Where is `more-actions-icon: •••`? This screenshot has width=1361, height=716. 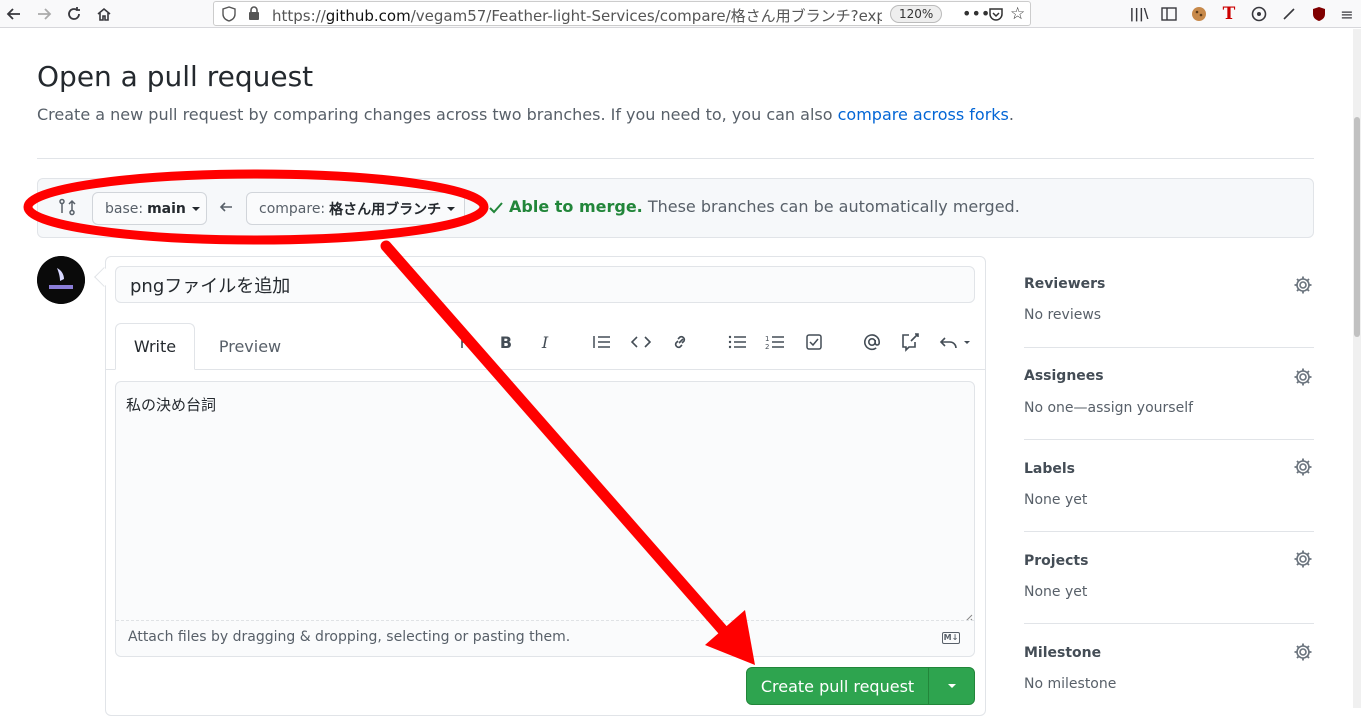 more-actions-icon: ••• is located at coordinates (976, 13).